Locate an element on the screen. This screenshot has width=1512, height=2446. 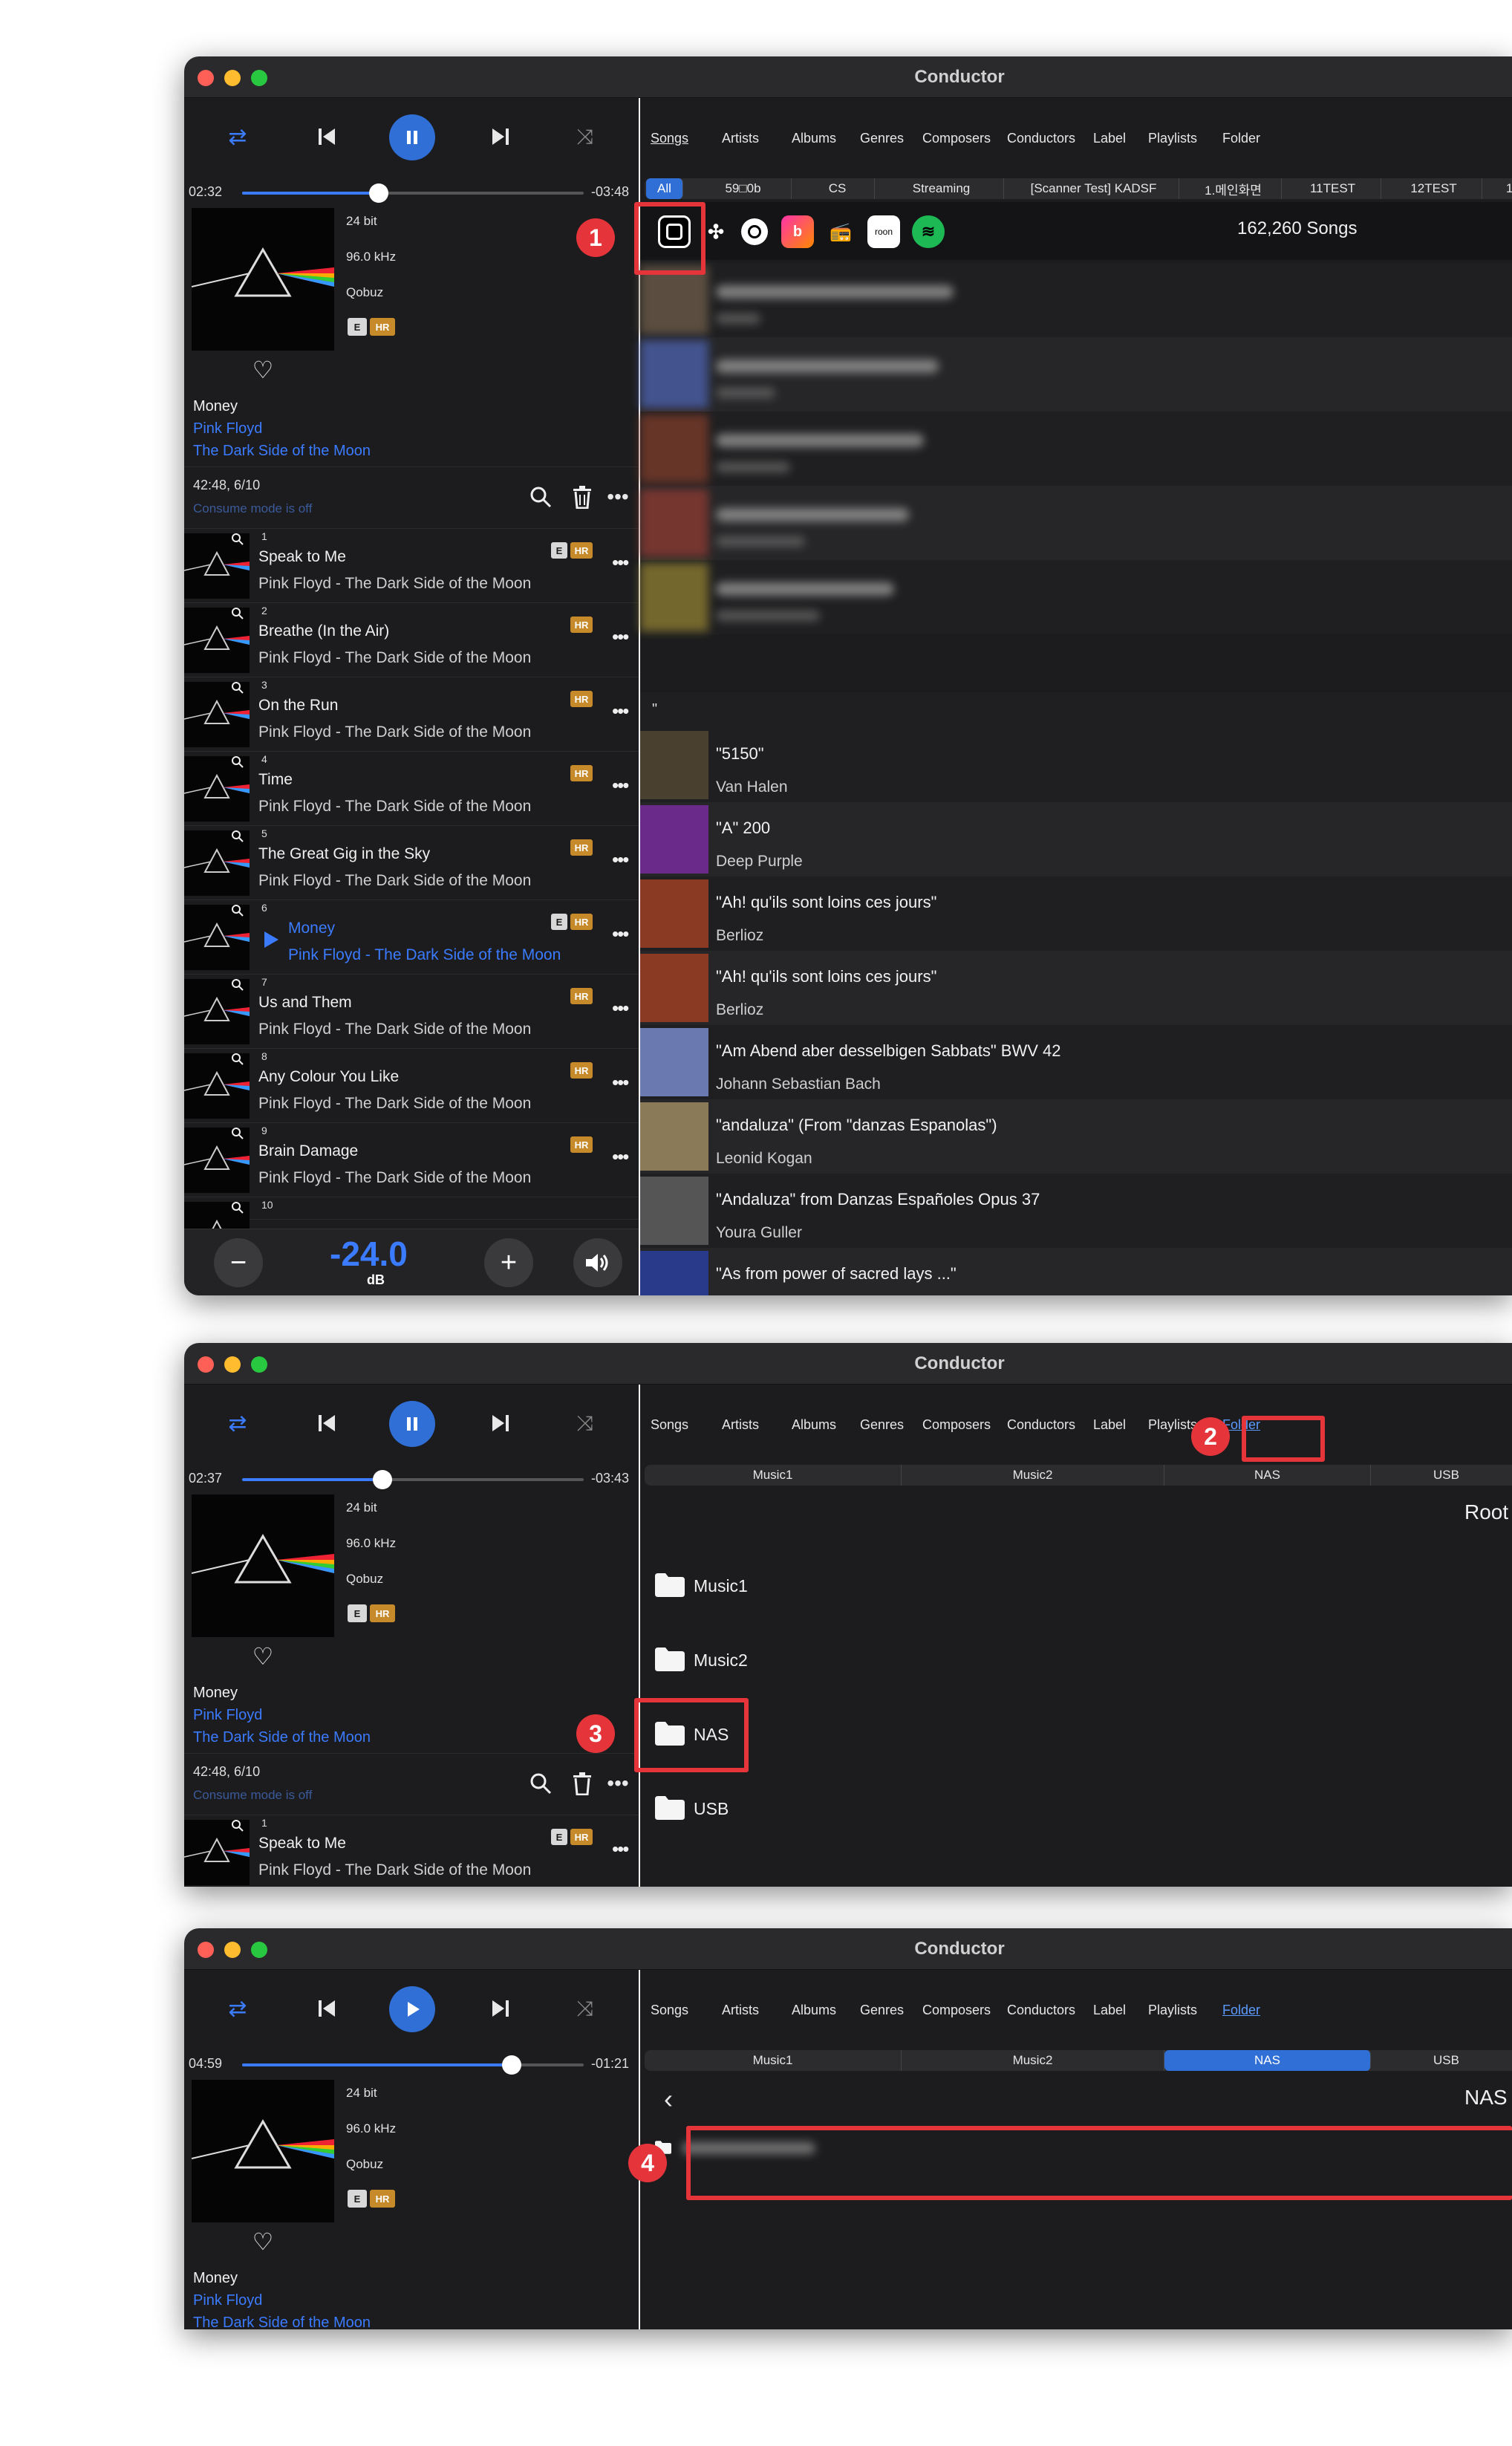
segment-usb: USB is located at coordinates (1442, 2060).